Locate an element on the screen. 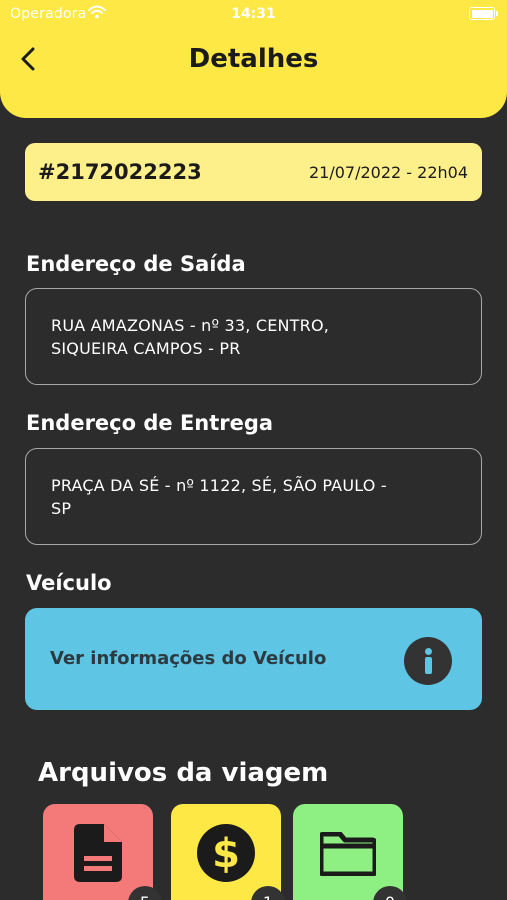  info-icon is located at coordinates (428, 661).